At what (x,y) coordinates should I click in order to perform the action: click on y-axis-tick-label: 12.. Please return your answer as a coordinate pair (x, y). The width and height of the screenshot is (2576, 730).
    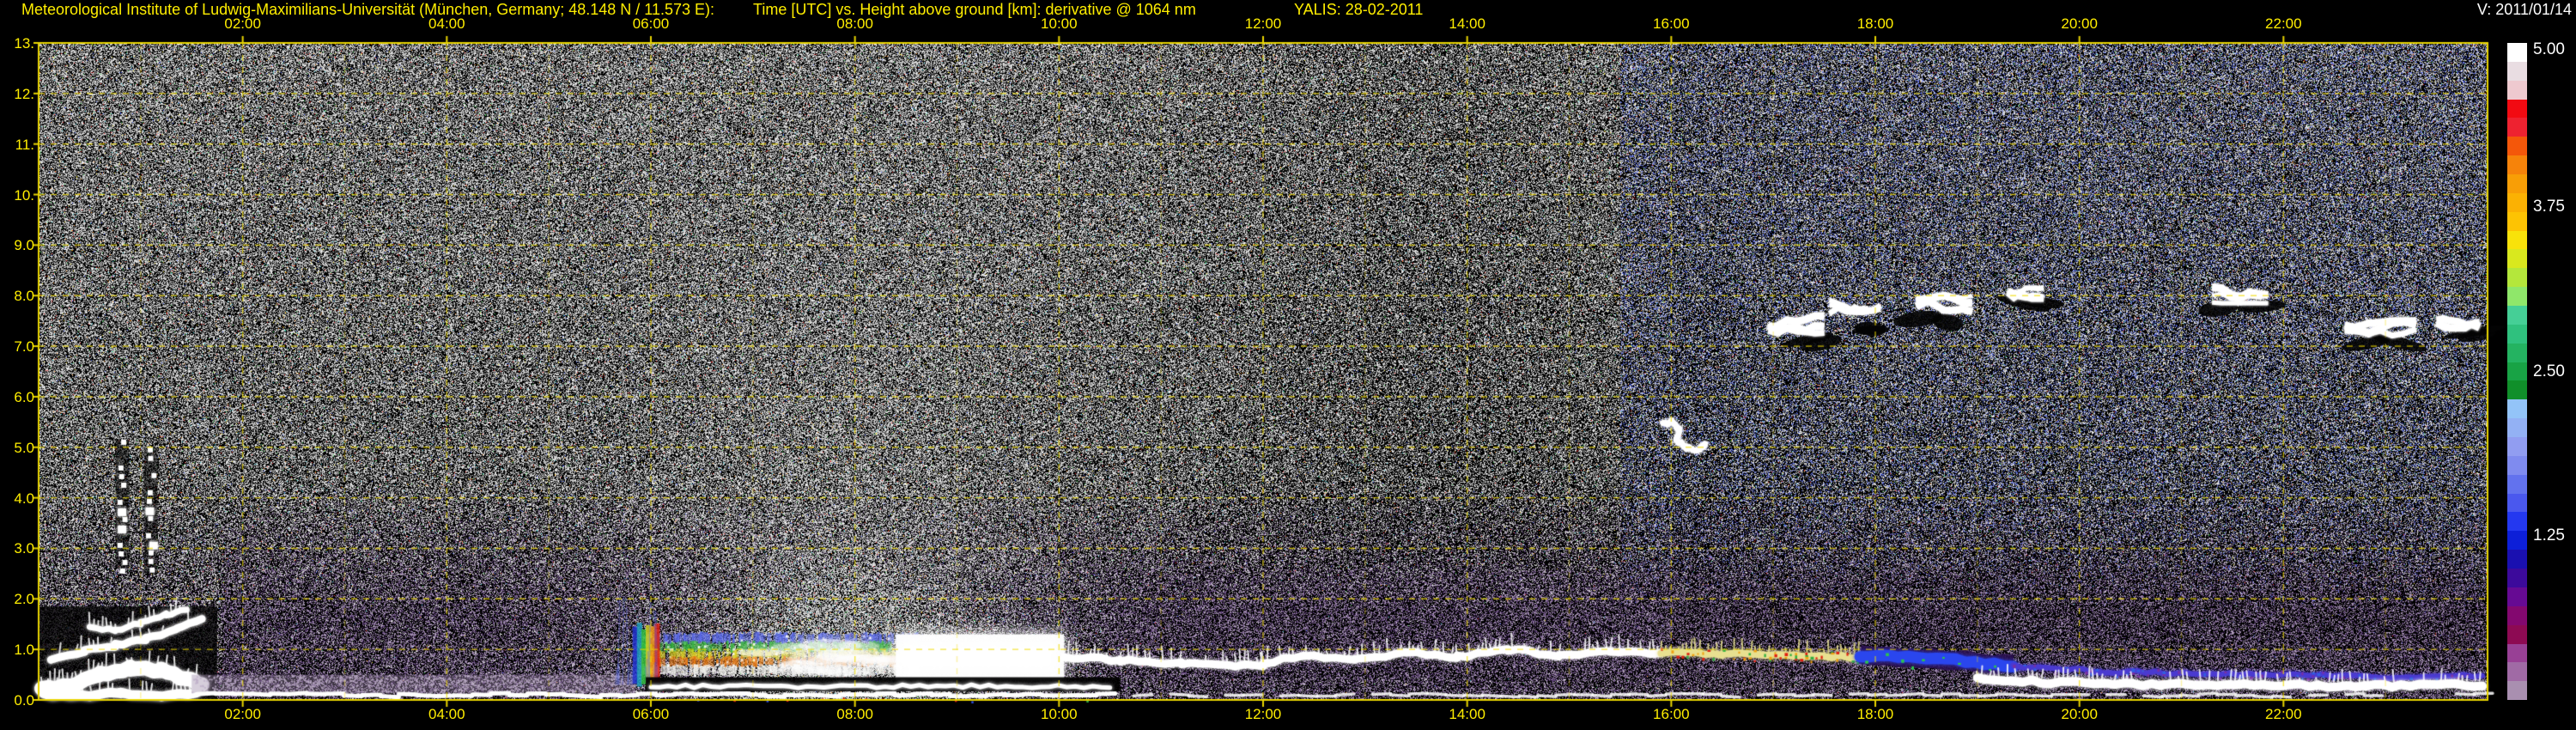
    Looking at the image, I should click on (24, 93).